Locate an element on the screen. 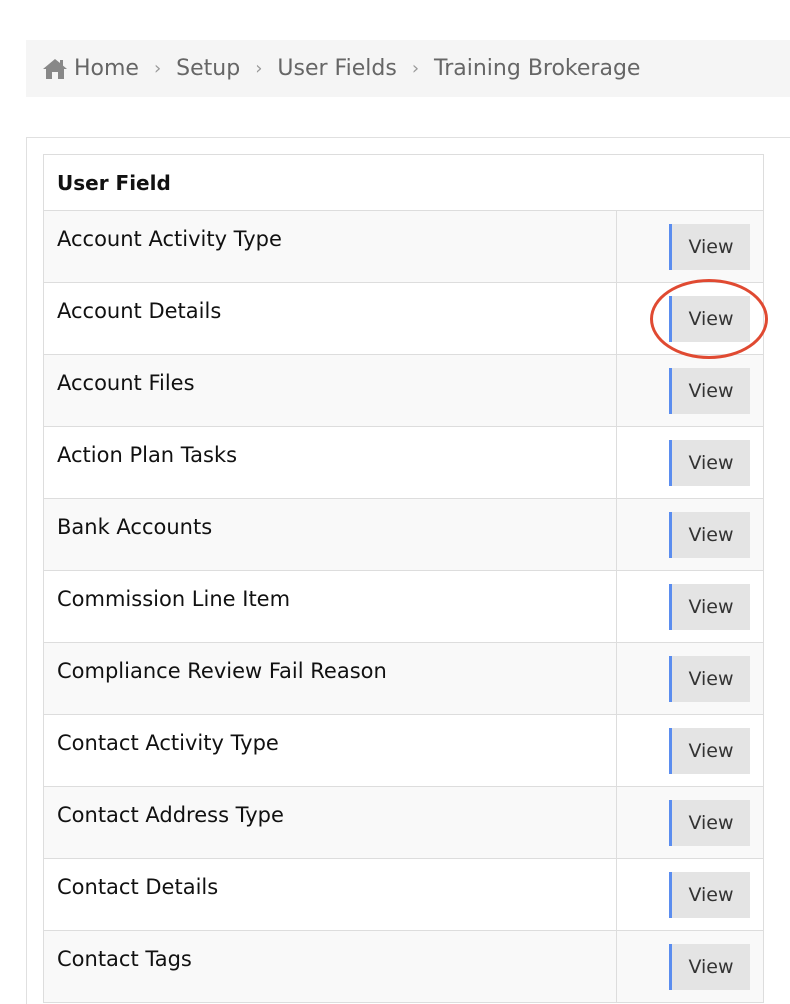 This screenshot has width=790, height=1004. table-row: Bank Accounts View is located at coordinates (403, 534).